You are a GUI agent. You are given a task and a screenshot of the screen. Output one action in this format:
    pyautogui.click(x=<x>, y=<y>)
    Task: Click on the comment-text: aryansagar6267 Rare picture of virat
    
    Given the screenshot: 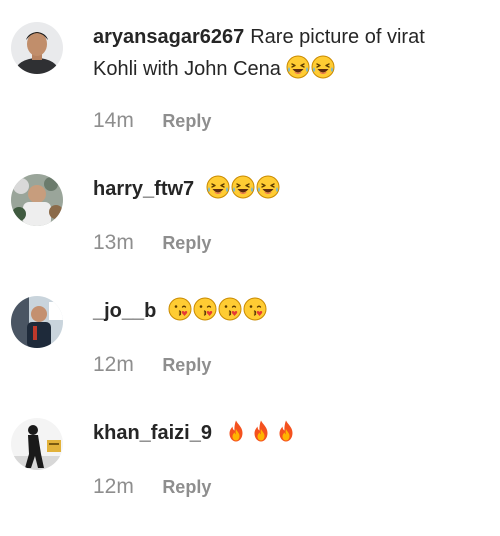 What is the action you would take?
    pyautogui.click(x=286, y=37)
    